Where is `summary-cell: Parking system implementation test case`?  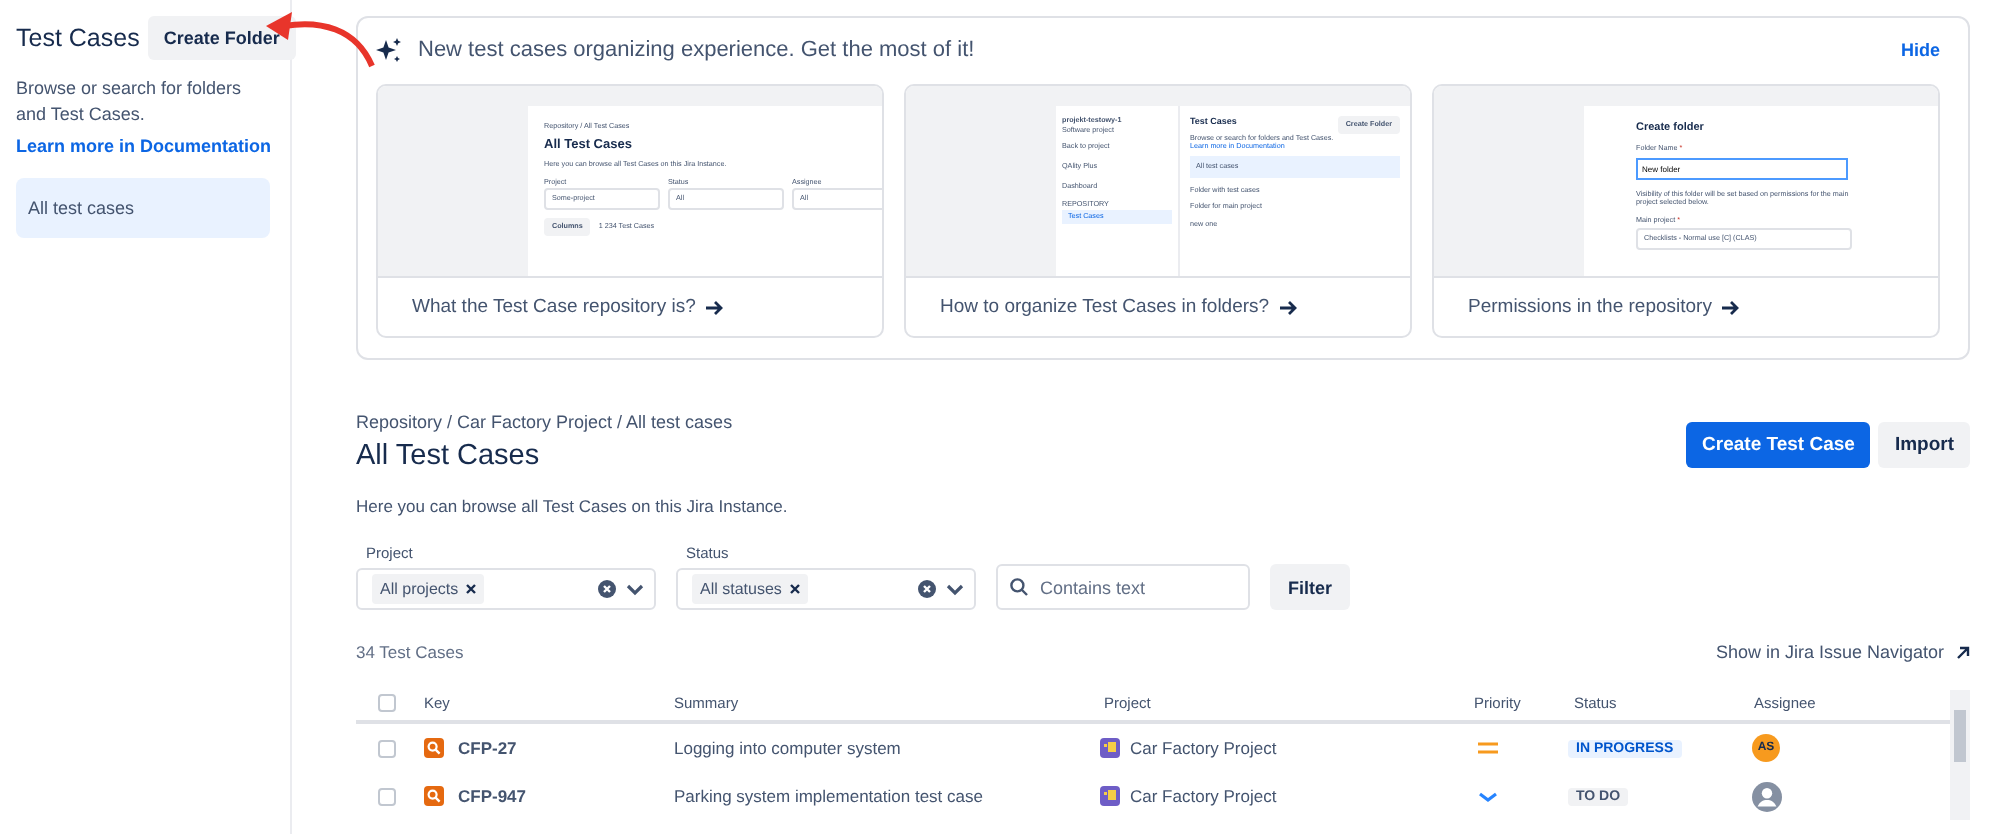
summary-cell: Parking system implementation test case is located at coordinates (828, 796).